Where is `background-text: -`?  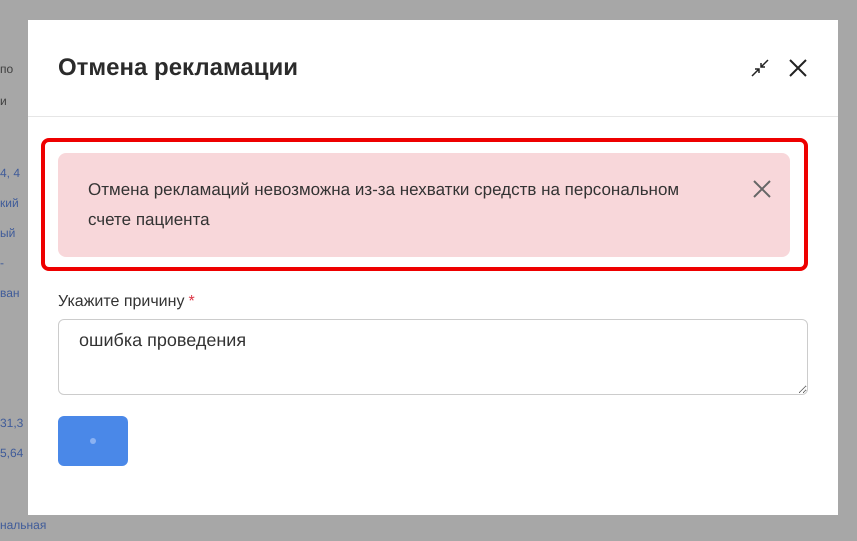 background-text: - is located at coordinates (2, 263).